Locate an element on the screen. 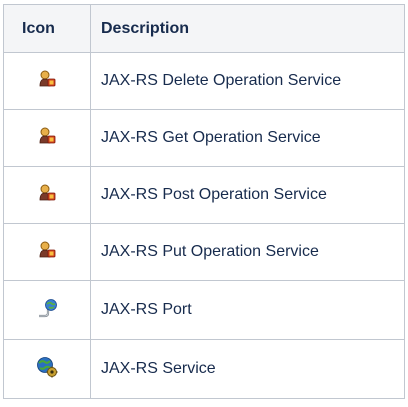 The width and height of the screenshot is (408, 407). service-icon is located at coordinates (47, 369).